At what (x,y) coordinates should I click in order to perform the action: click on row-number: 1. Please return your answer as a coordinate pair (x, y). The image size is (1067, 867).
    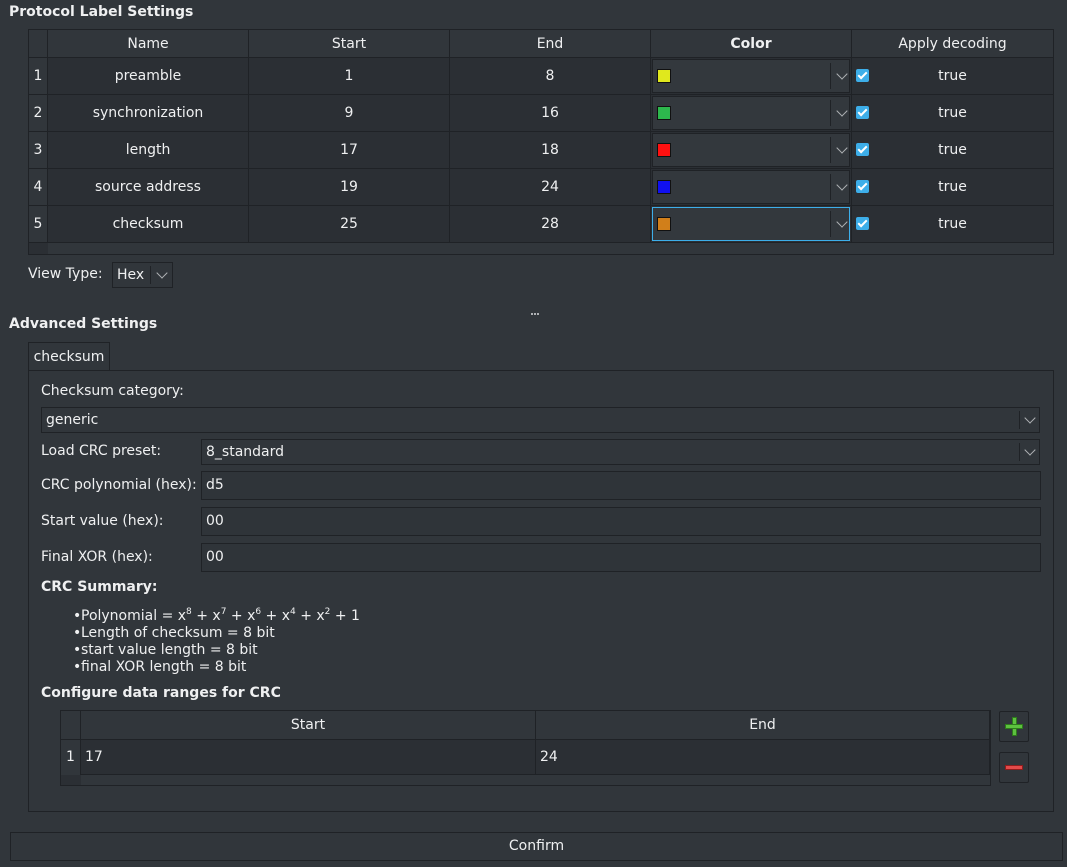
    Looking at the image, I should click on (38, 76).